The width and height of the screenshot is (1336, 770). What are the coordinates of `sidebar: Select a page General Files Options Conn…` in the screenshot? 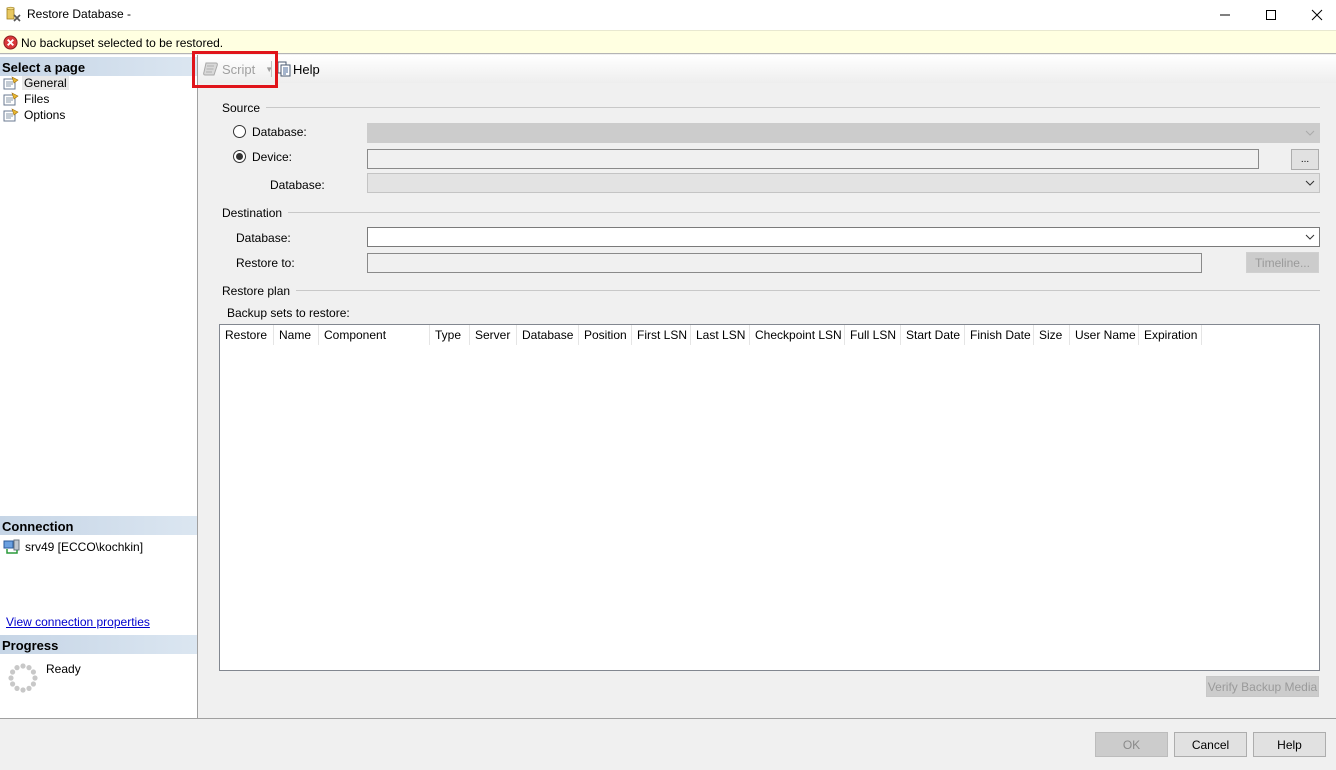 It's located at (99, 386).